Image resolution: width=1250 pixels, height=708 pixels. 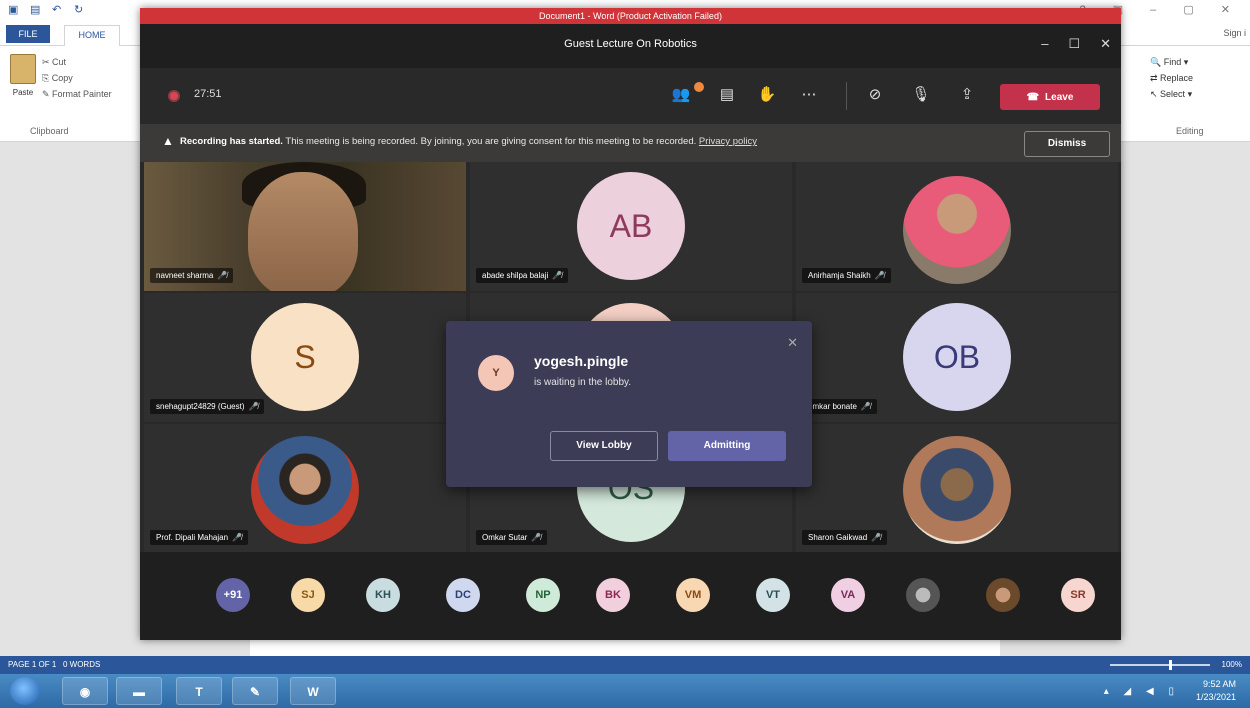 I want to click on participant-tile: S snehagupt24829 (Guest) 🎤̸, so click(x=305, y=357).